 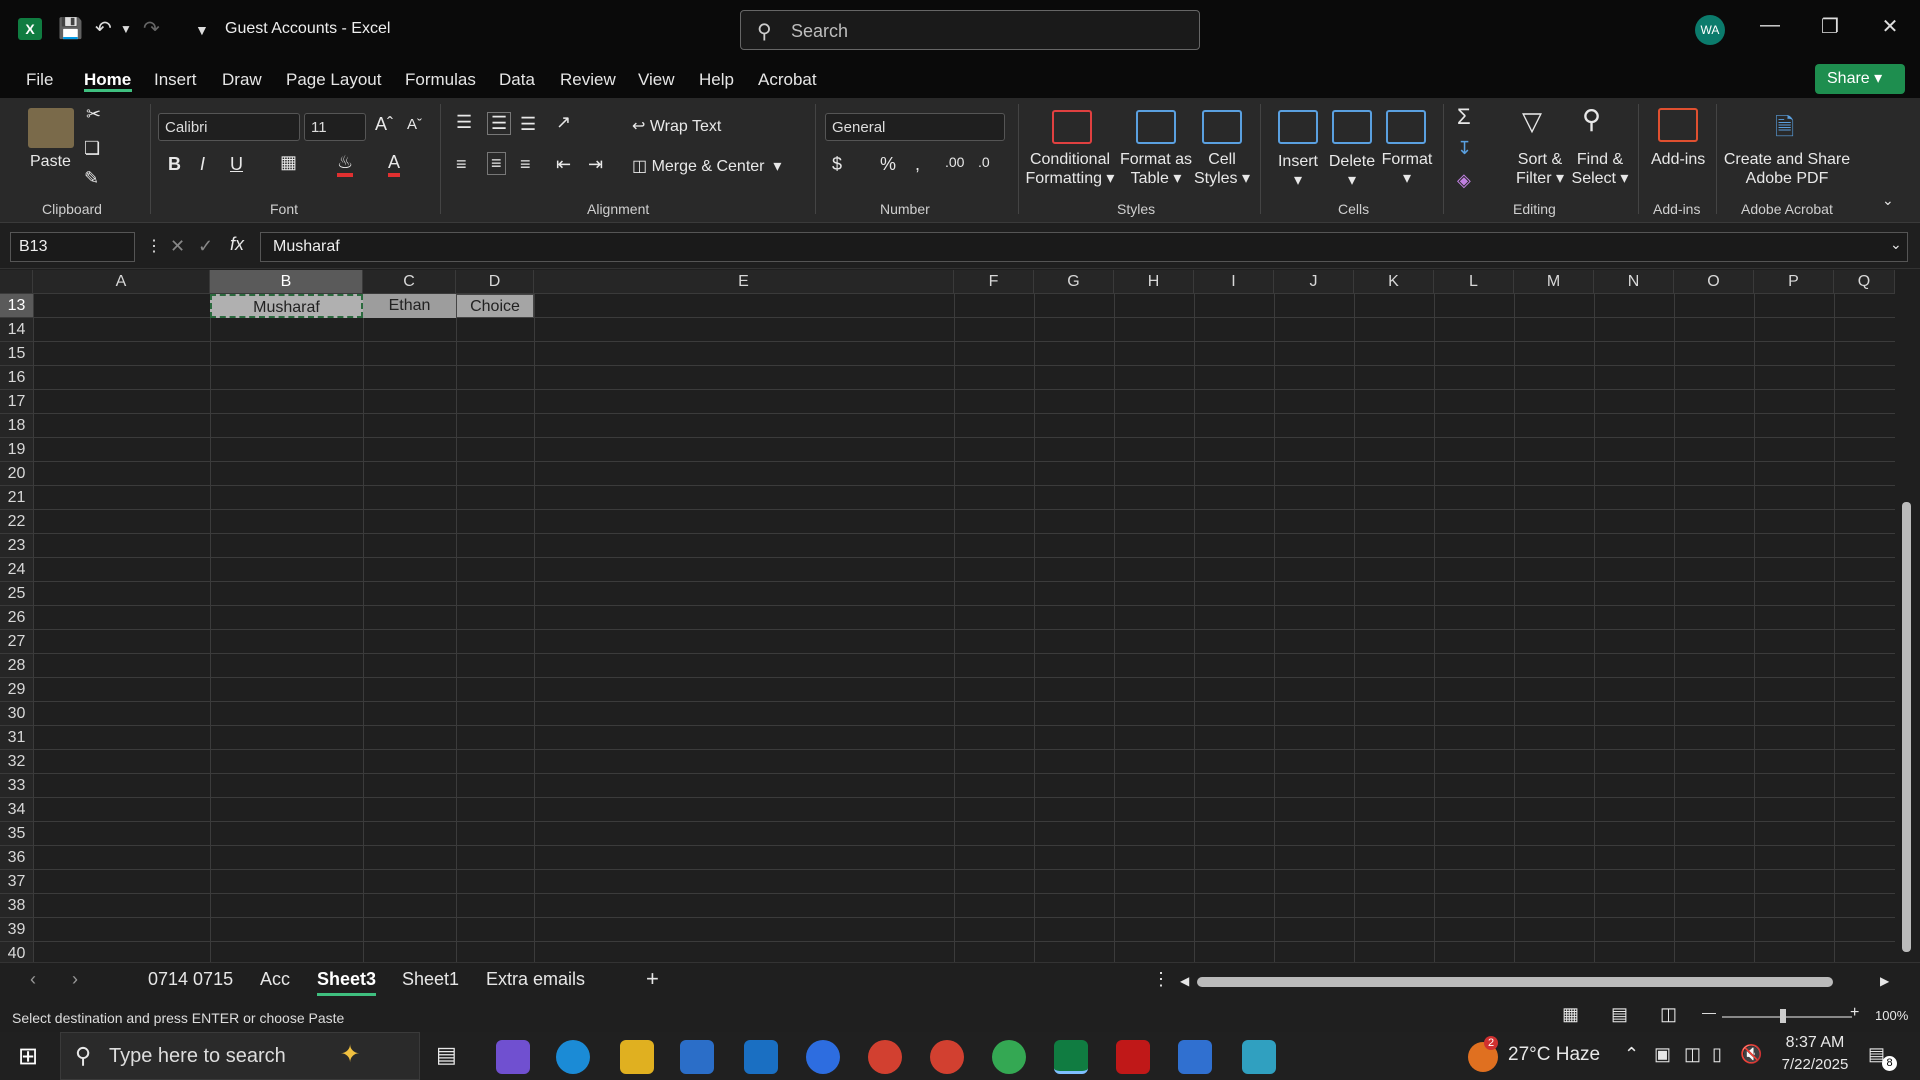 What do you see at coordinates (1854, 1013) in the screenshot?
I see `zoom-in-icon: +` at bounding box center [1854, 1013].